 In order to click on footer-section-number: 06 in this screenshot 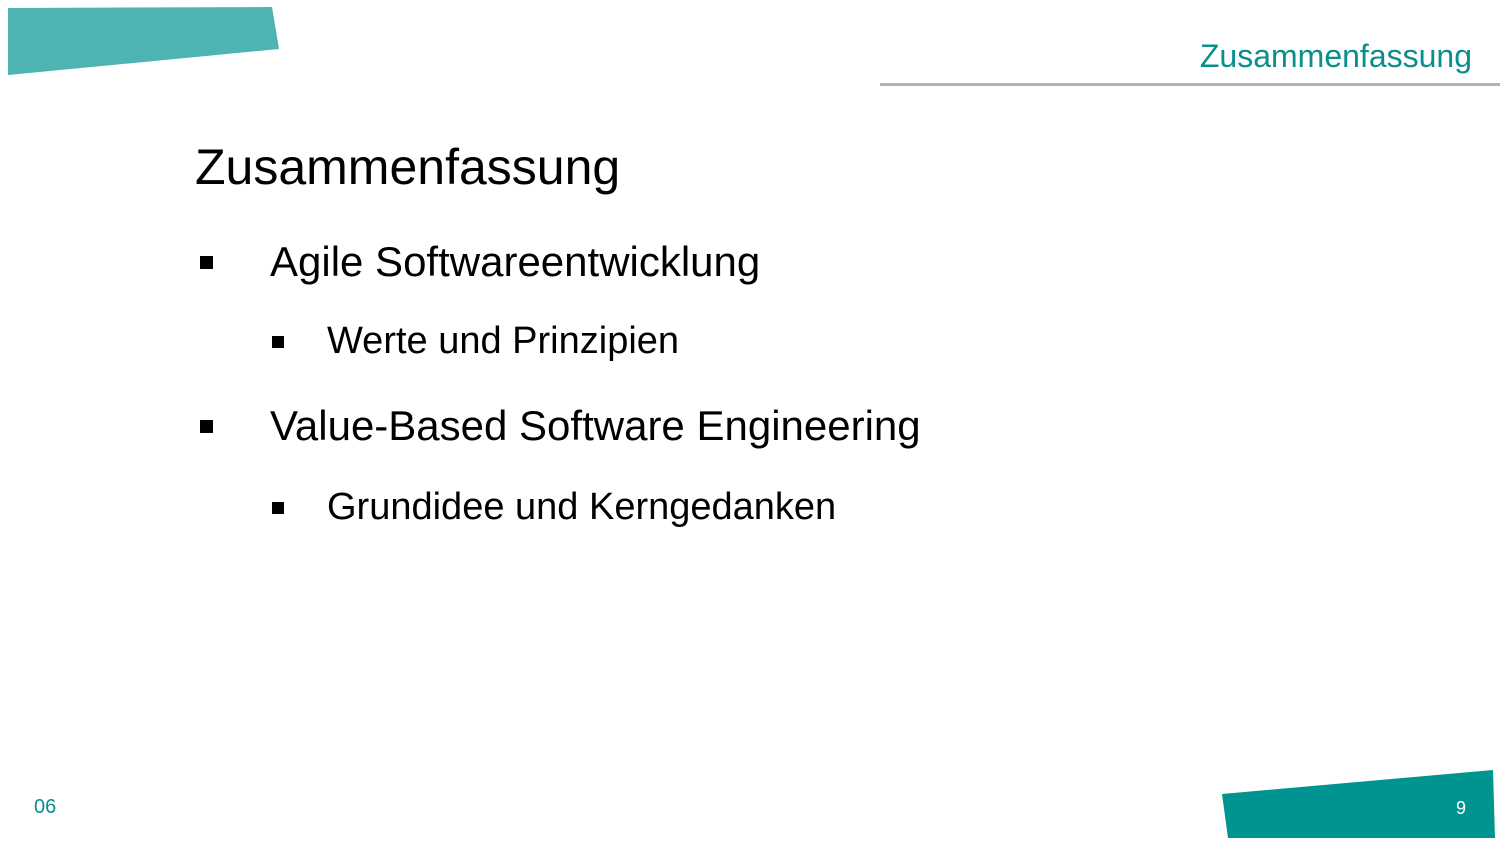, I will do `click(45, 807)`.